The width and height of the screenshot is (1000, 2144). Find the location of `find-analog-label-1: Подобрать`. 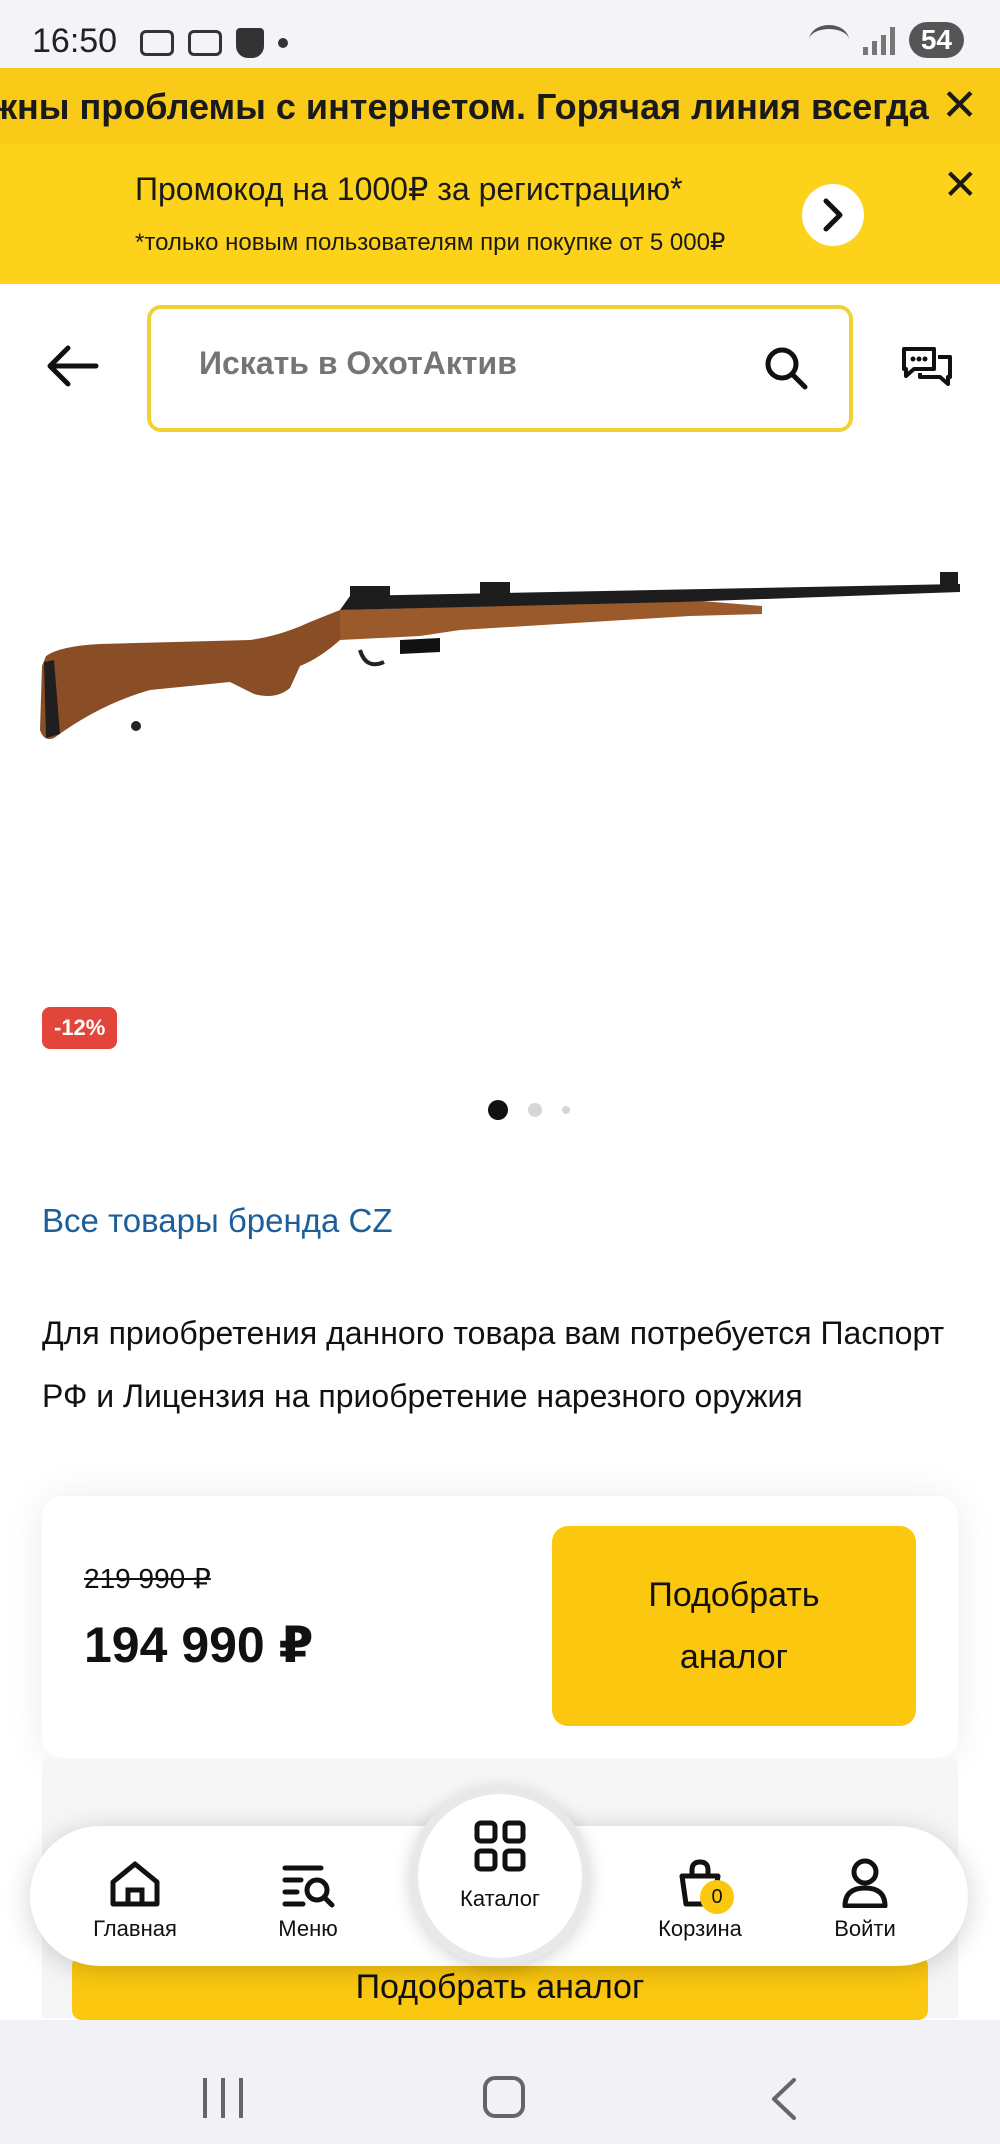

find-analog-label-1: Подобрать is located at coordinates (734, 1595).